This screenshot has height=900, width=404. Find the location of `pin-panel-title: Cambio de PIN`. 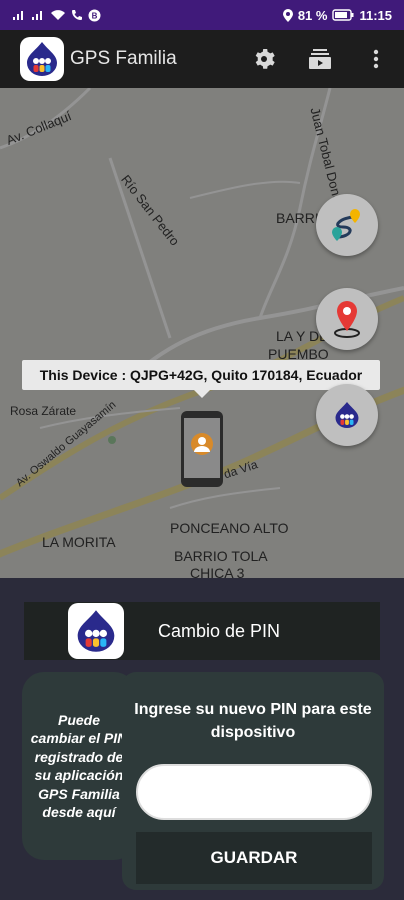

pin-panel-title: Cambio de PIN is located at coordinates (219, 630).